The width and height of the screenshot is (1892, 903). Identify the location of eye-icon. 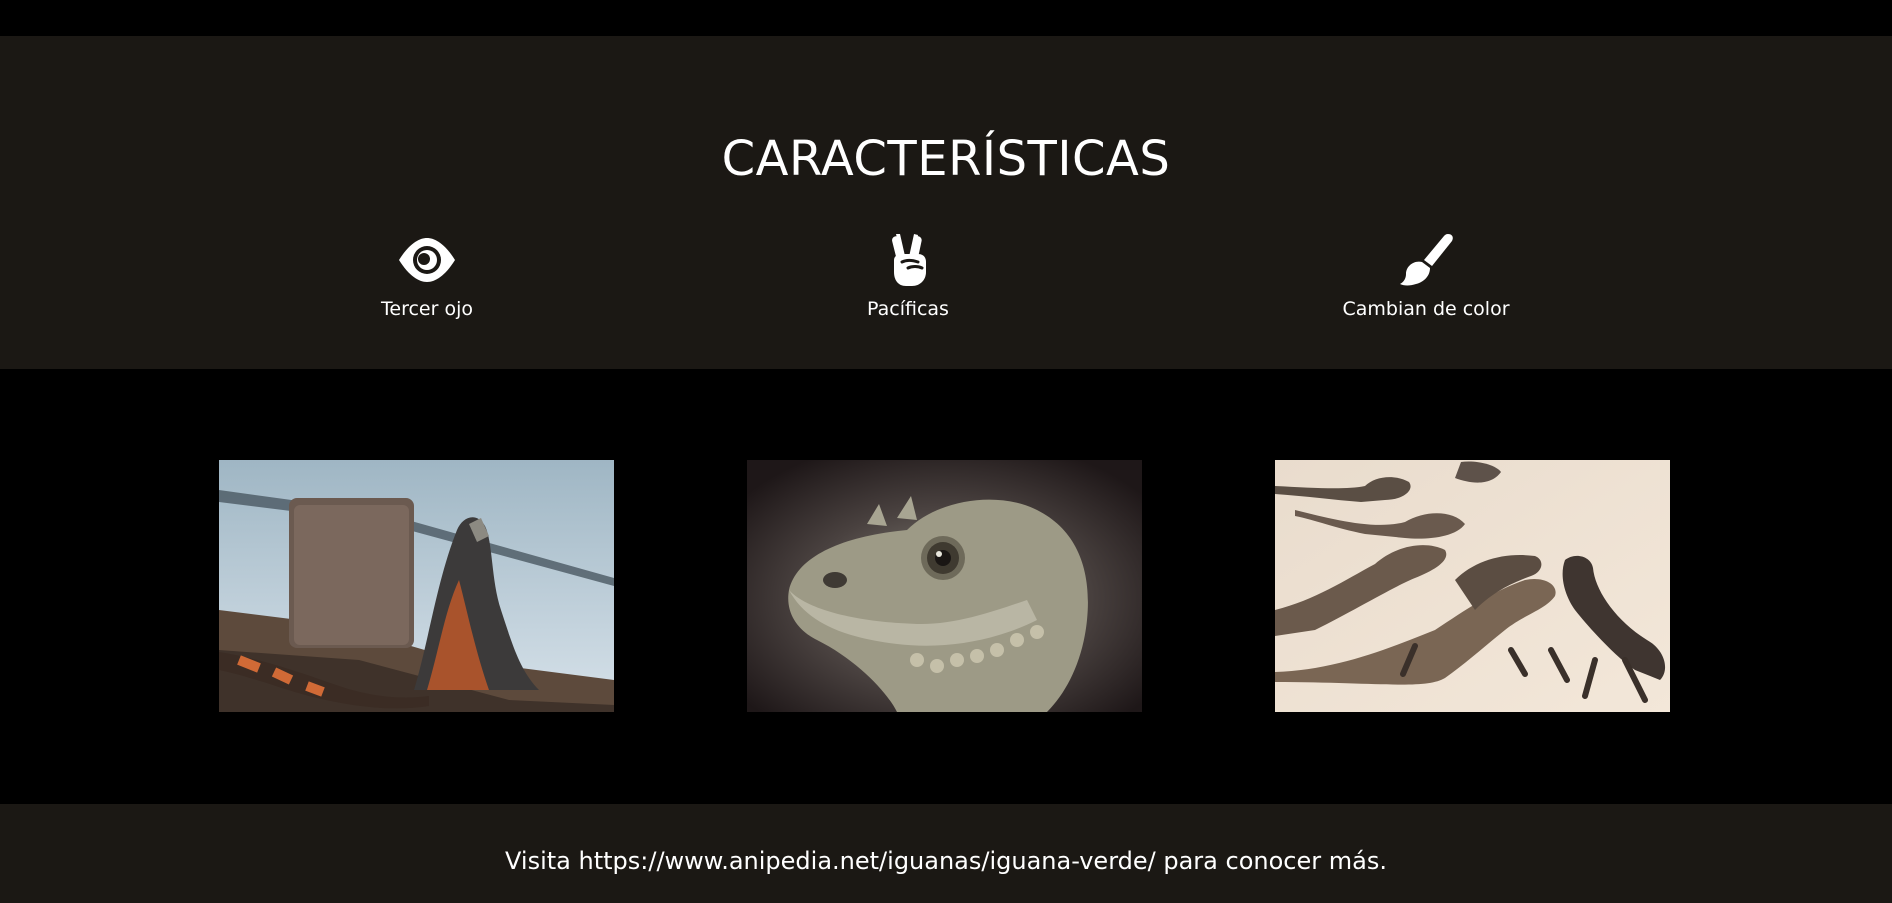
(427, 260).